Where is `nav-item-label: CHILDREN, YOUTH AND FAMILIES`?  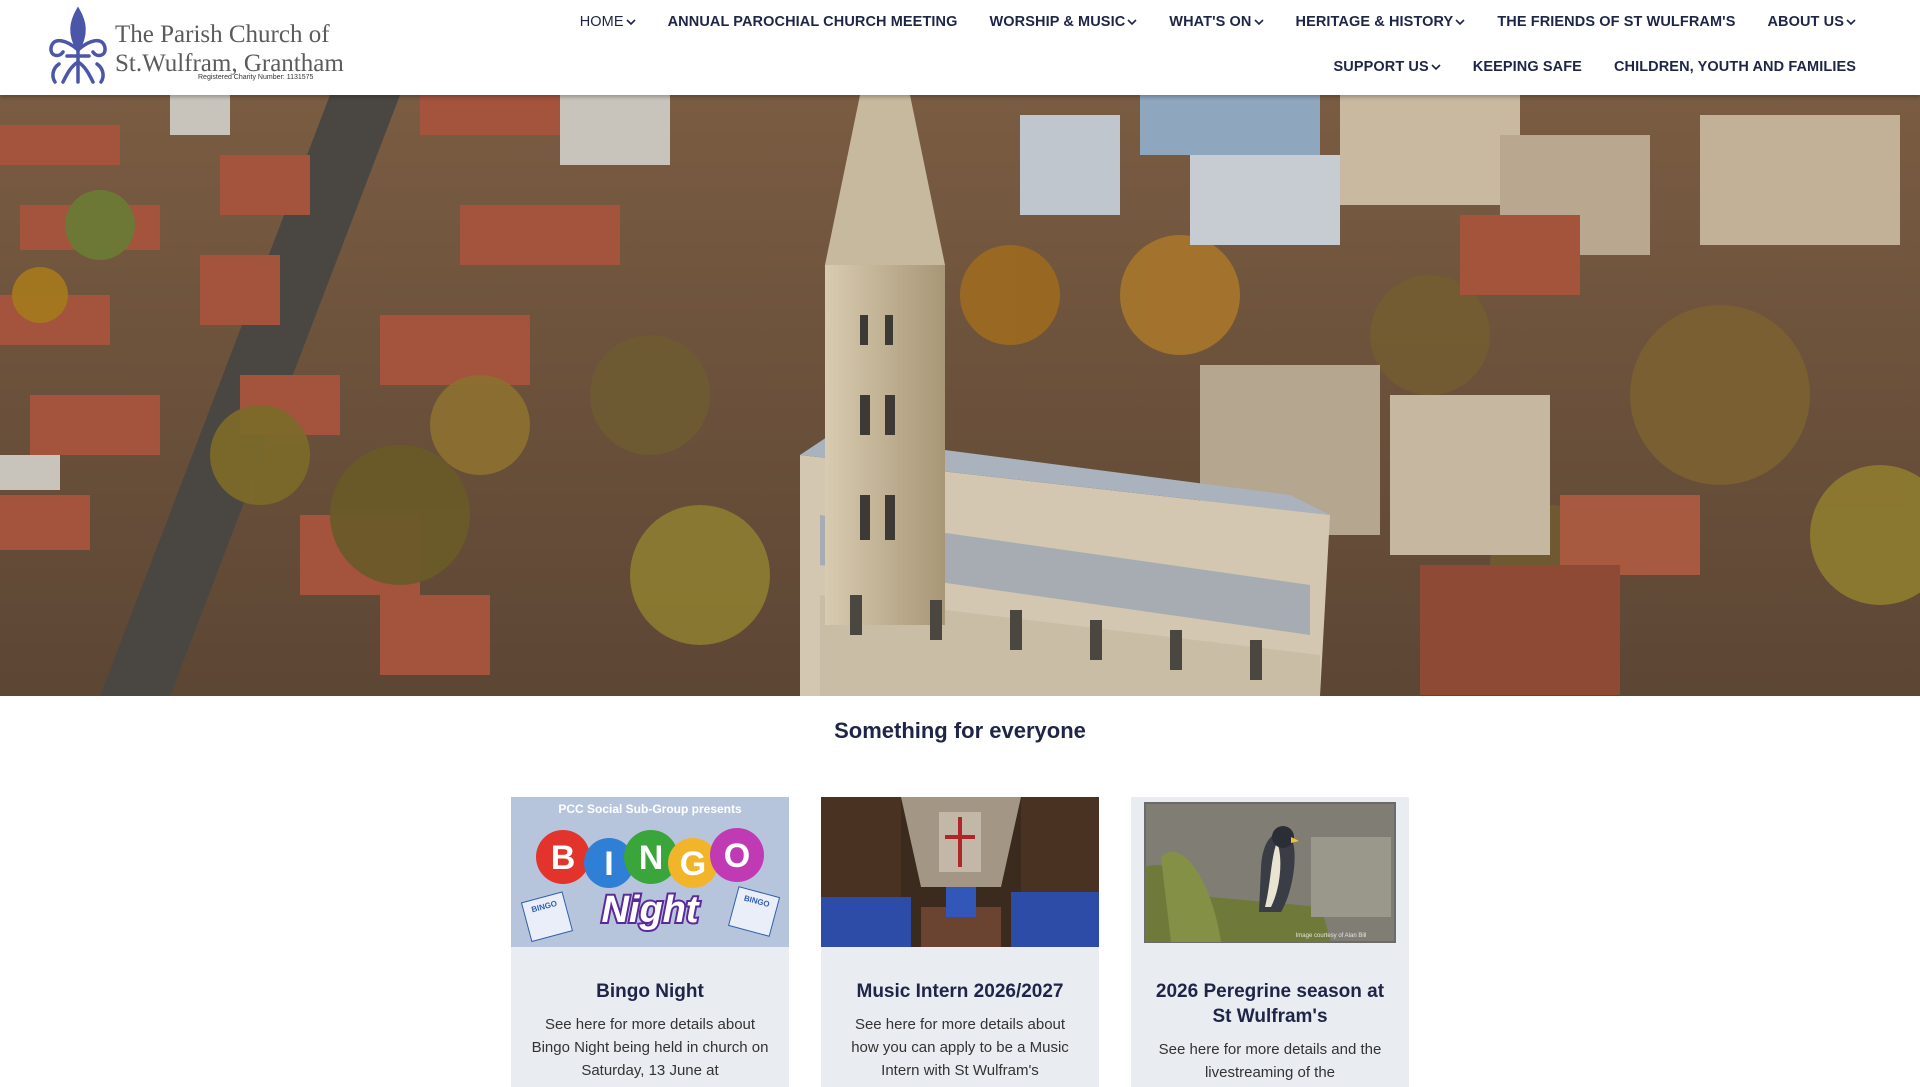 nav-item-label: CHILDREN, YOUTH AND FAMILIES is located at coordinates (1734, 67).